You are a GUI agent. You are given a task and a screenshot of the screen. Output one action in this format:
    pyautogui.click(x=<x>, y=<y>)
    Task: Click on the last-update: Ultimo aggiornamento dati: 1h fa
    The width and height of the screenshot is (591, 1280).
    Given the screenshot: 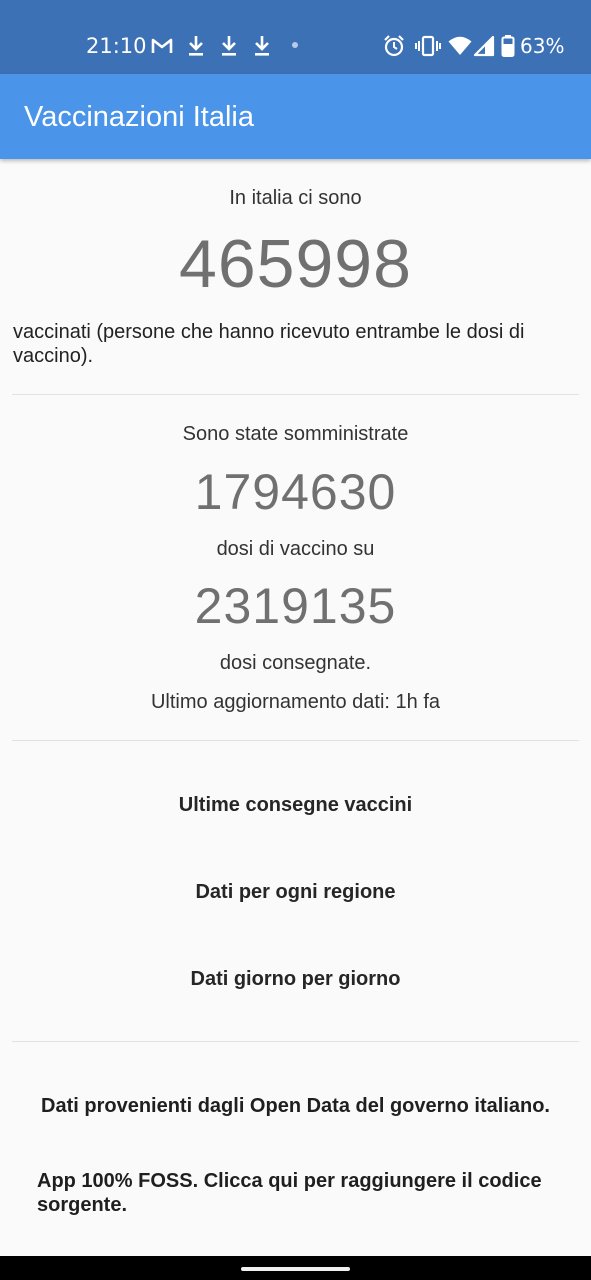 What is the action you would take?
    pyautogui.click(x=295, y=702)
    